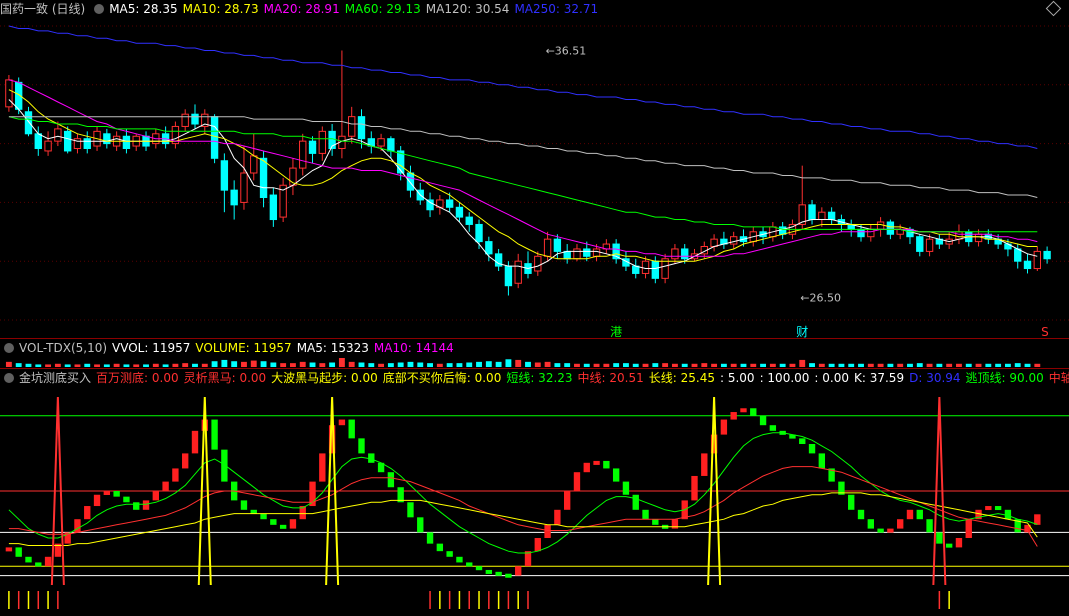 This screenshot has width=1069, height=616. What do you see at coordinates (9, 348) in the screenshot?
I see `vol-control-icon` at bounding box center [9, 348].